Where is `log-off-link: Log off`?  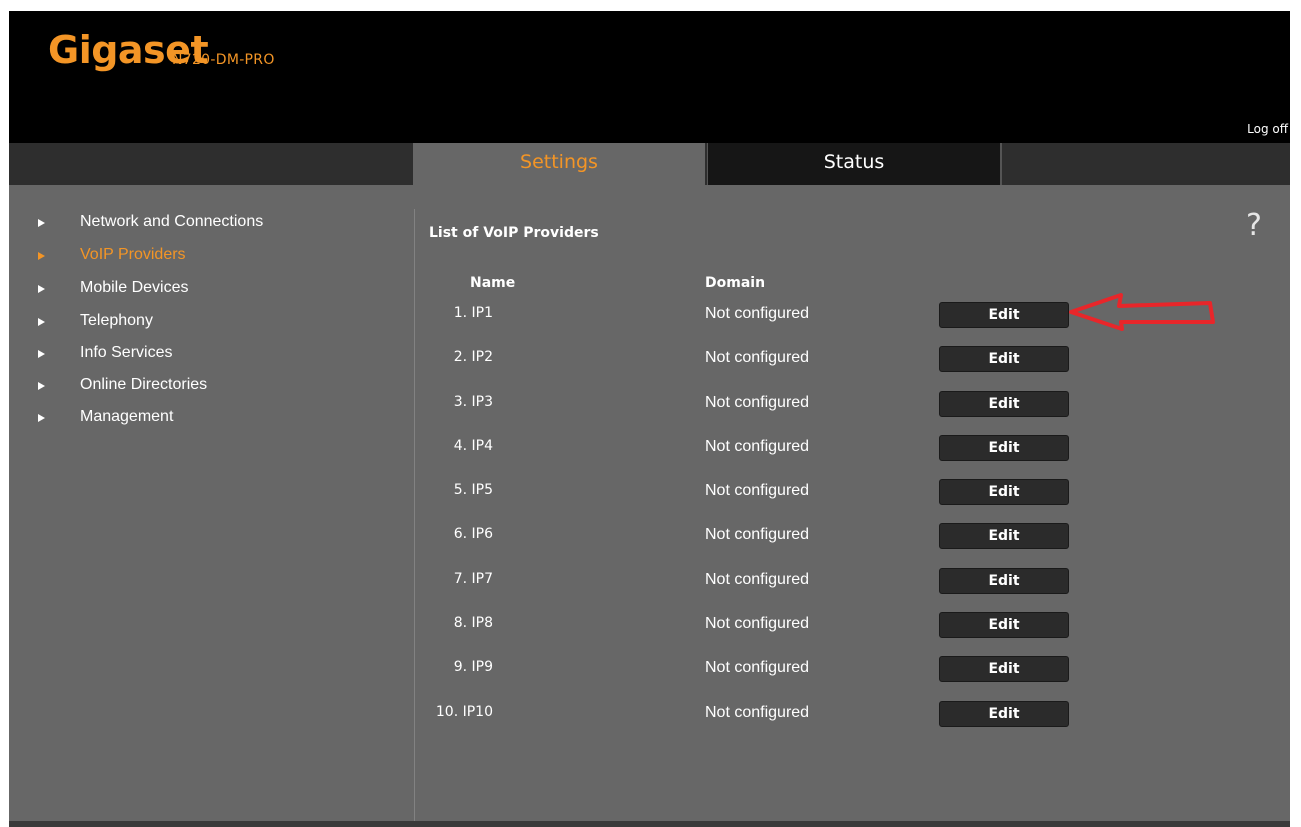 log-off-link: Log off is located at coordinates (1267, 129).